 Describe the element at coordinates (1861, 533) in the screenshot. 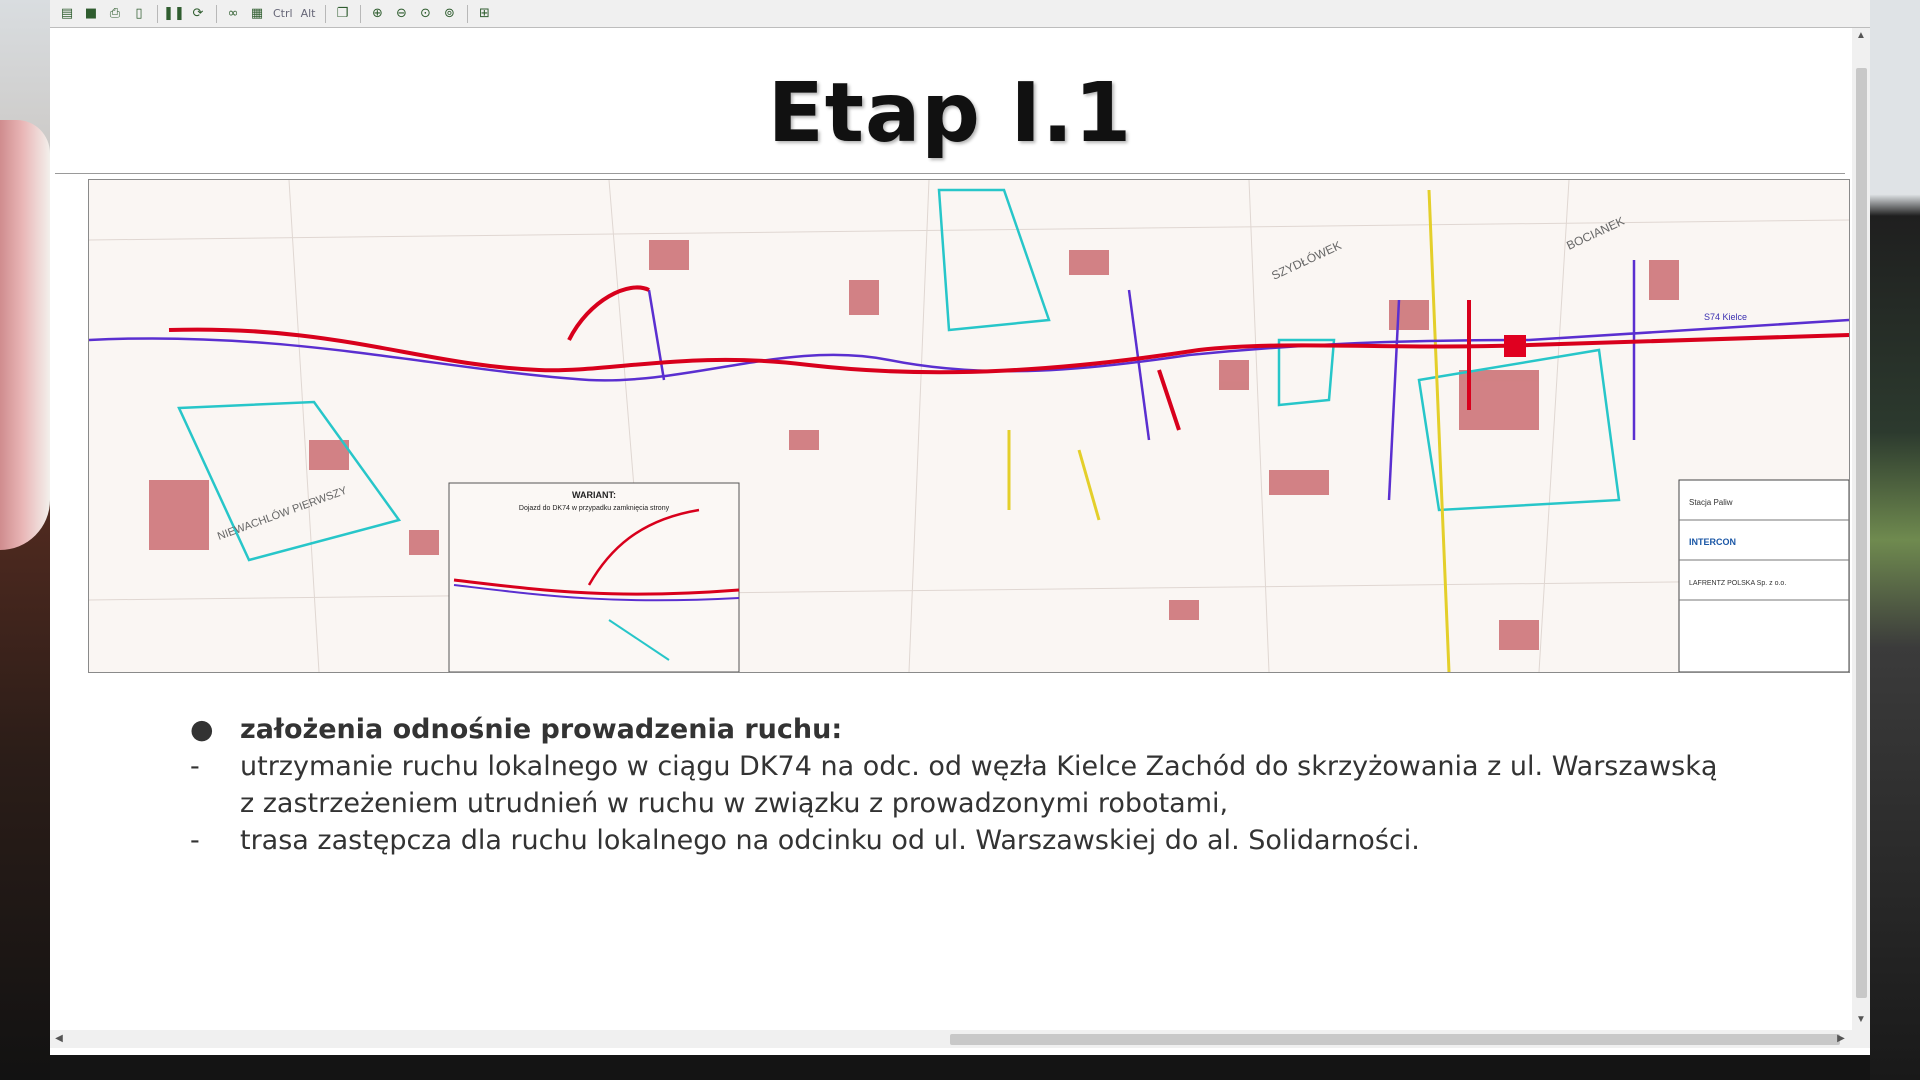

I see `vertical-scroll-thumb` at that location.